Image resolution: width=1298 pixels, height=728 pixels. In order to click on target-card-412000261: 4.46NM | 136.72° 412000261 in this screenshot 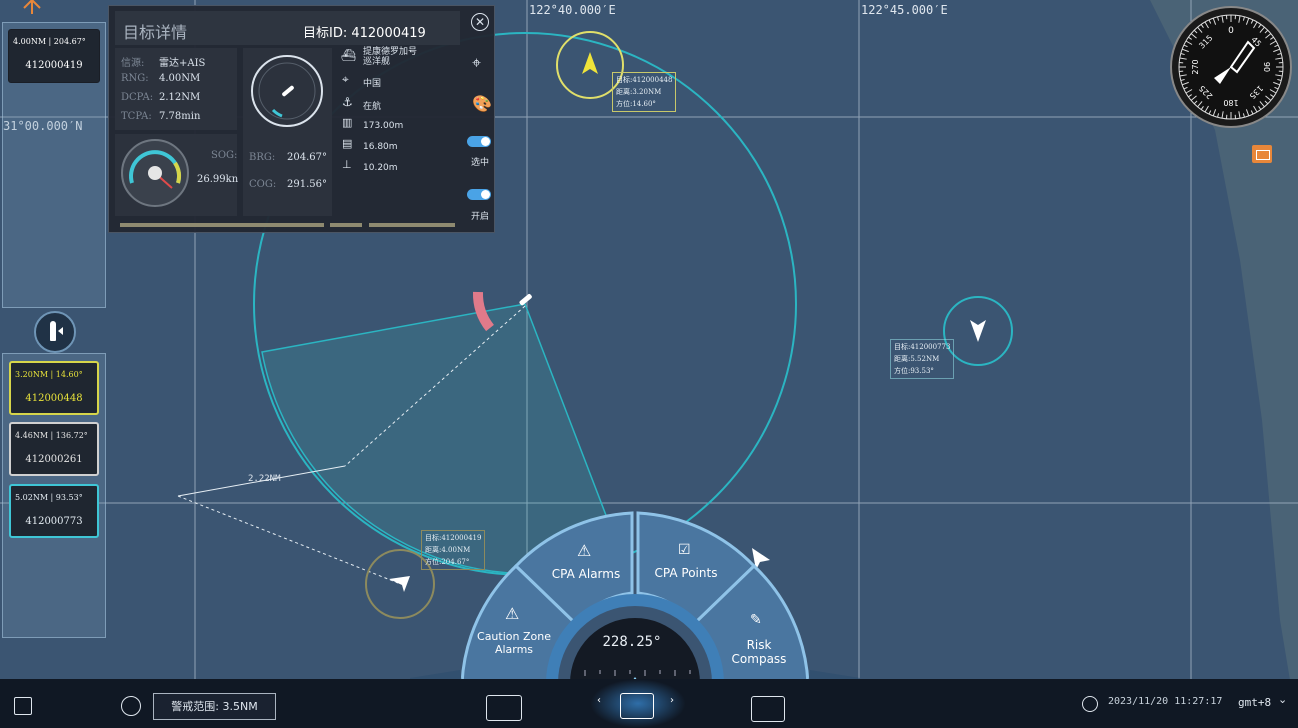, I will do `click(54, 449)`.